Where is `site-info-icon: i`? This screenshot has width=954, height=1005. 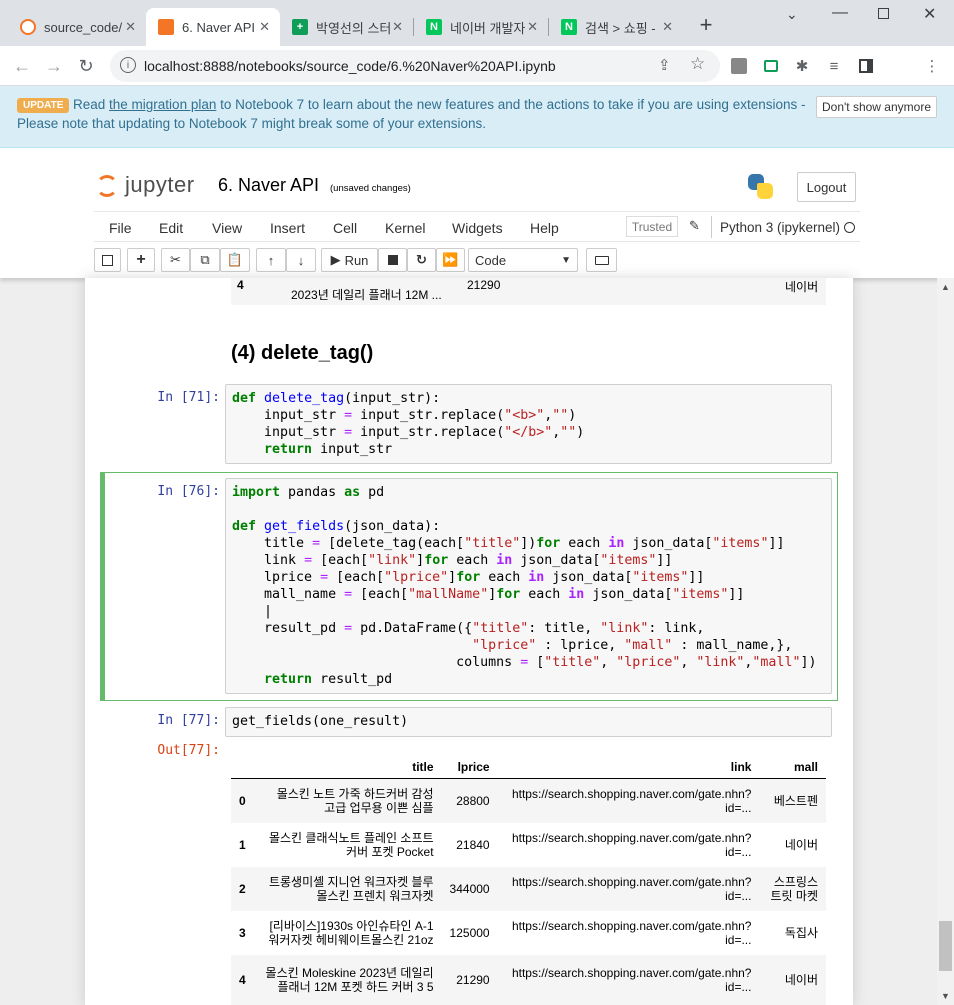 site-info-icon: i is located at coordinates (128, 65).